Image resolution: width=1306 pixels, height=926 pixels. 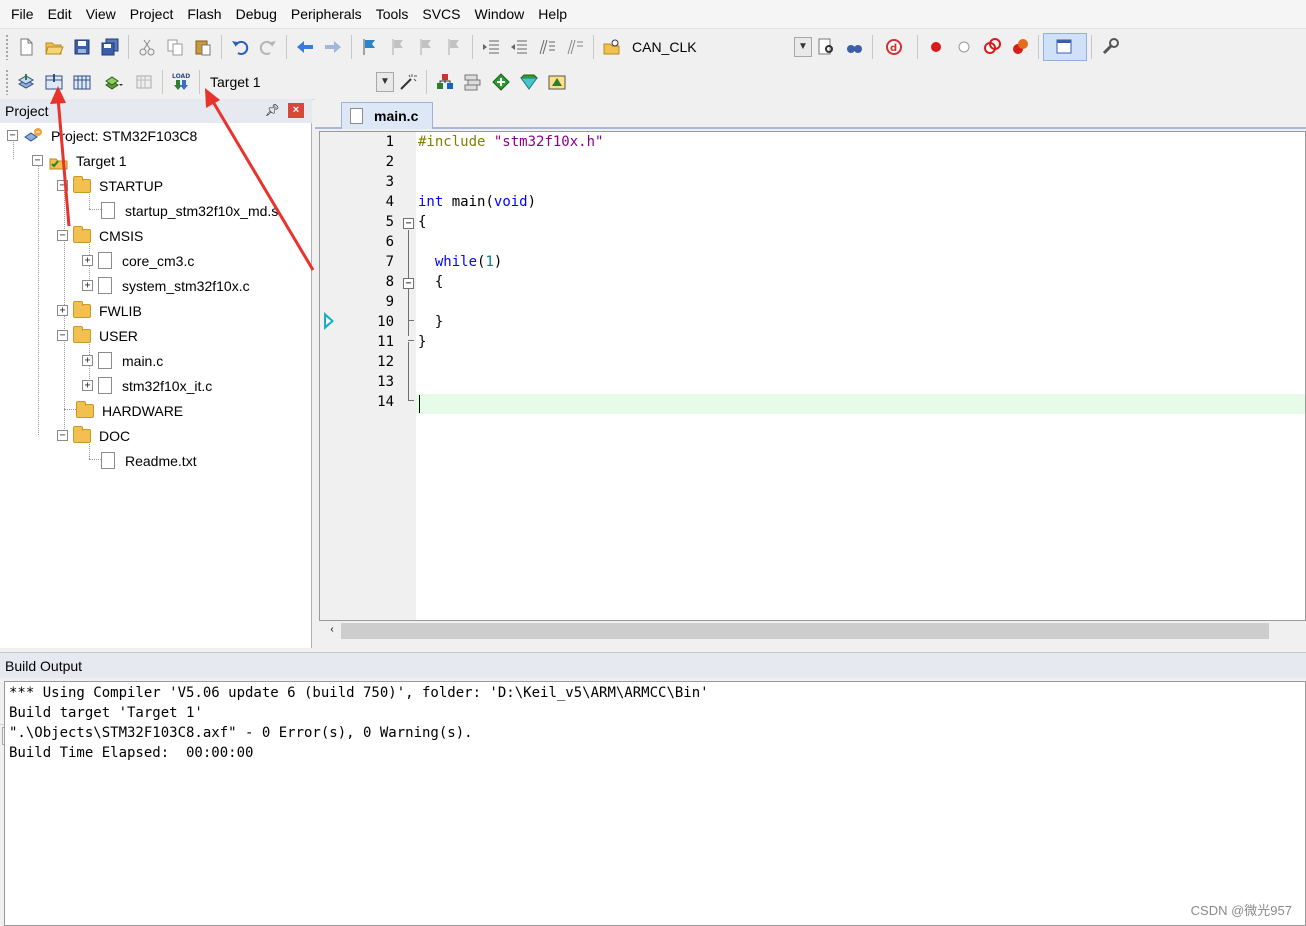 What do you see at coordinates (268, 47) in the screenshot?
I see `redo-button` at bounding box center [268, 47].